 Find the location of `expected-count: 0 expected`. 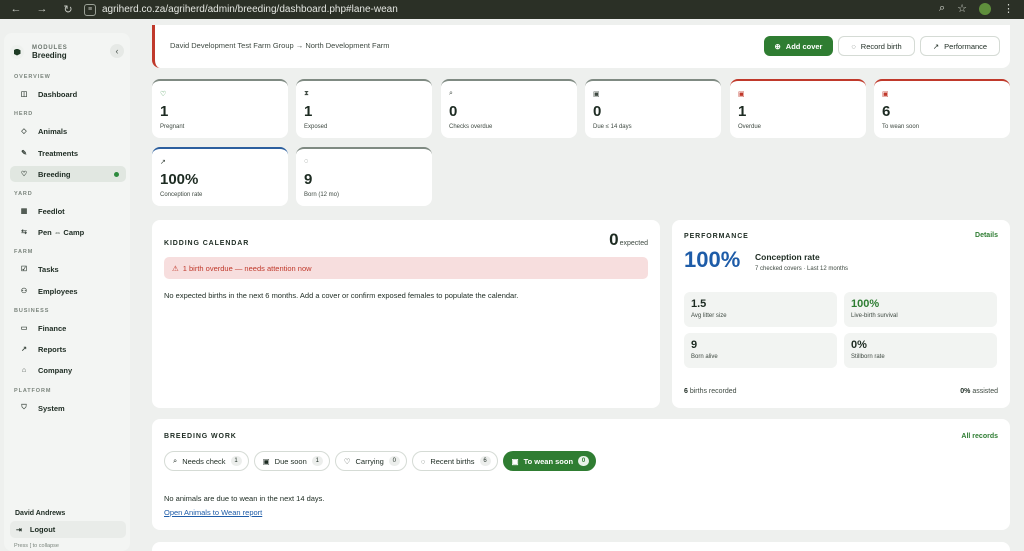

expected-count: 0 expected is located at coordinates (628, 240).